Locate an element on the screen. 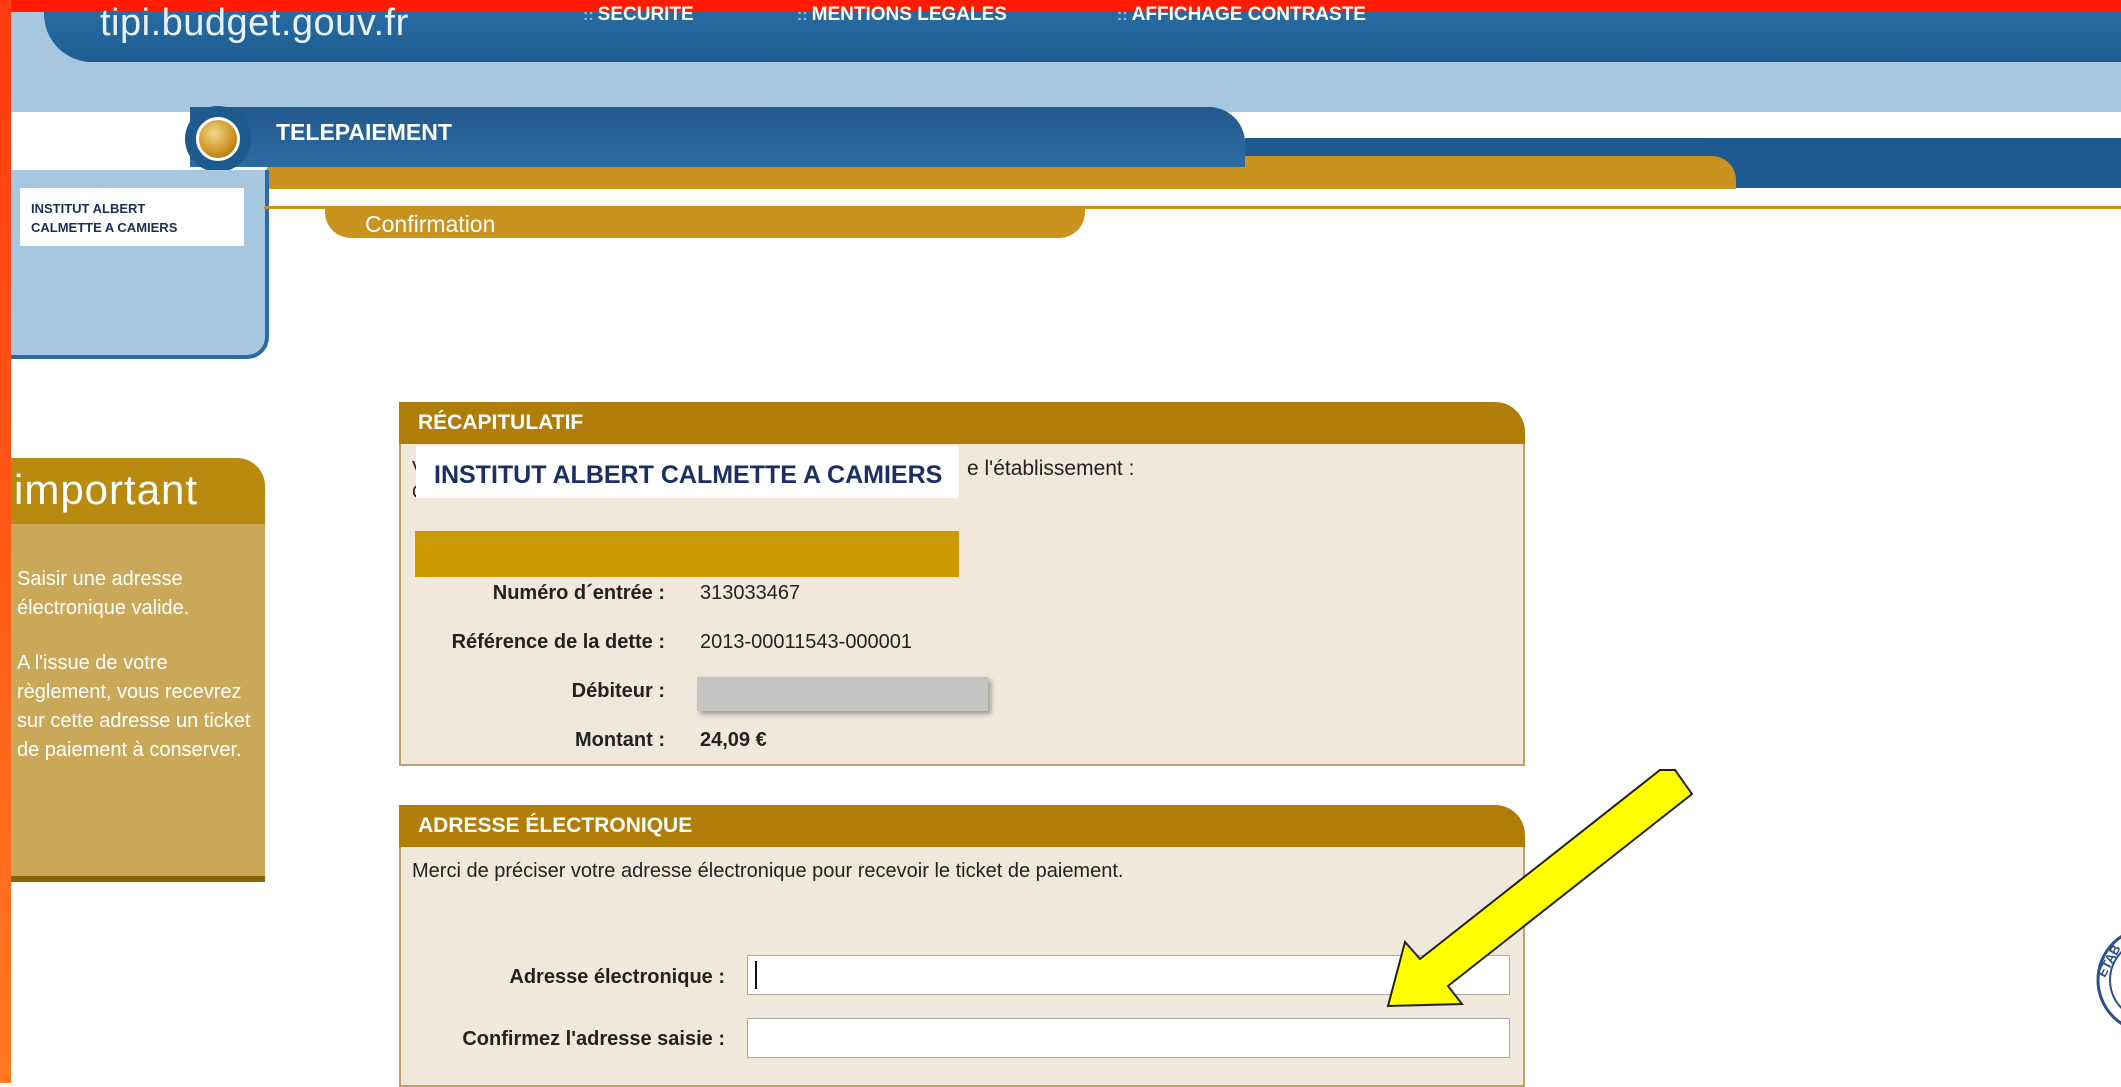  institution-name-overlay-text: INSTITUT ALBERT CALMETTE A CAMIERS is located at coordinates (688, 475).